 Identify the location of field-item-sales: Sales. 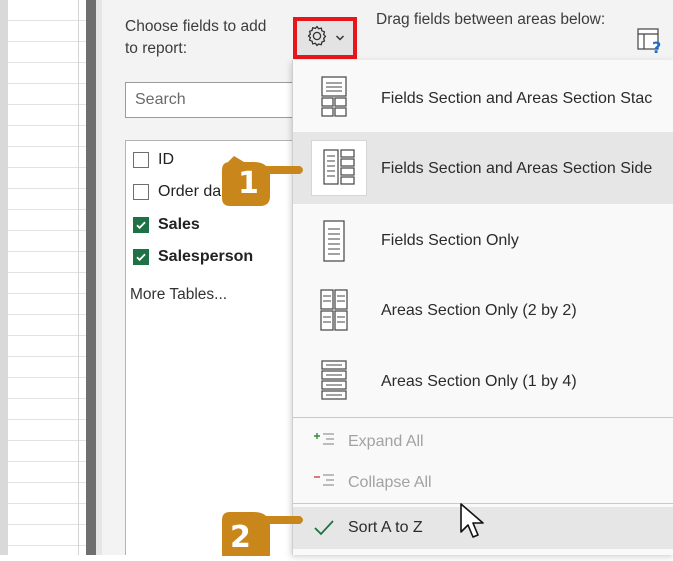
(166, 225).